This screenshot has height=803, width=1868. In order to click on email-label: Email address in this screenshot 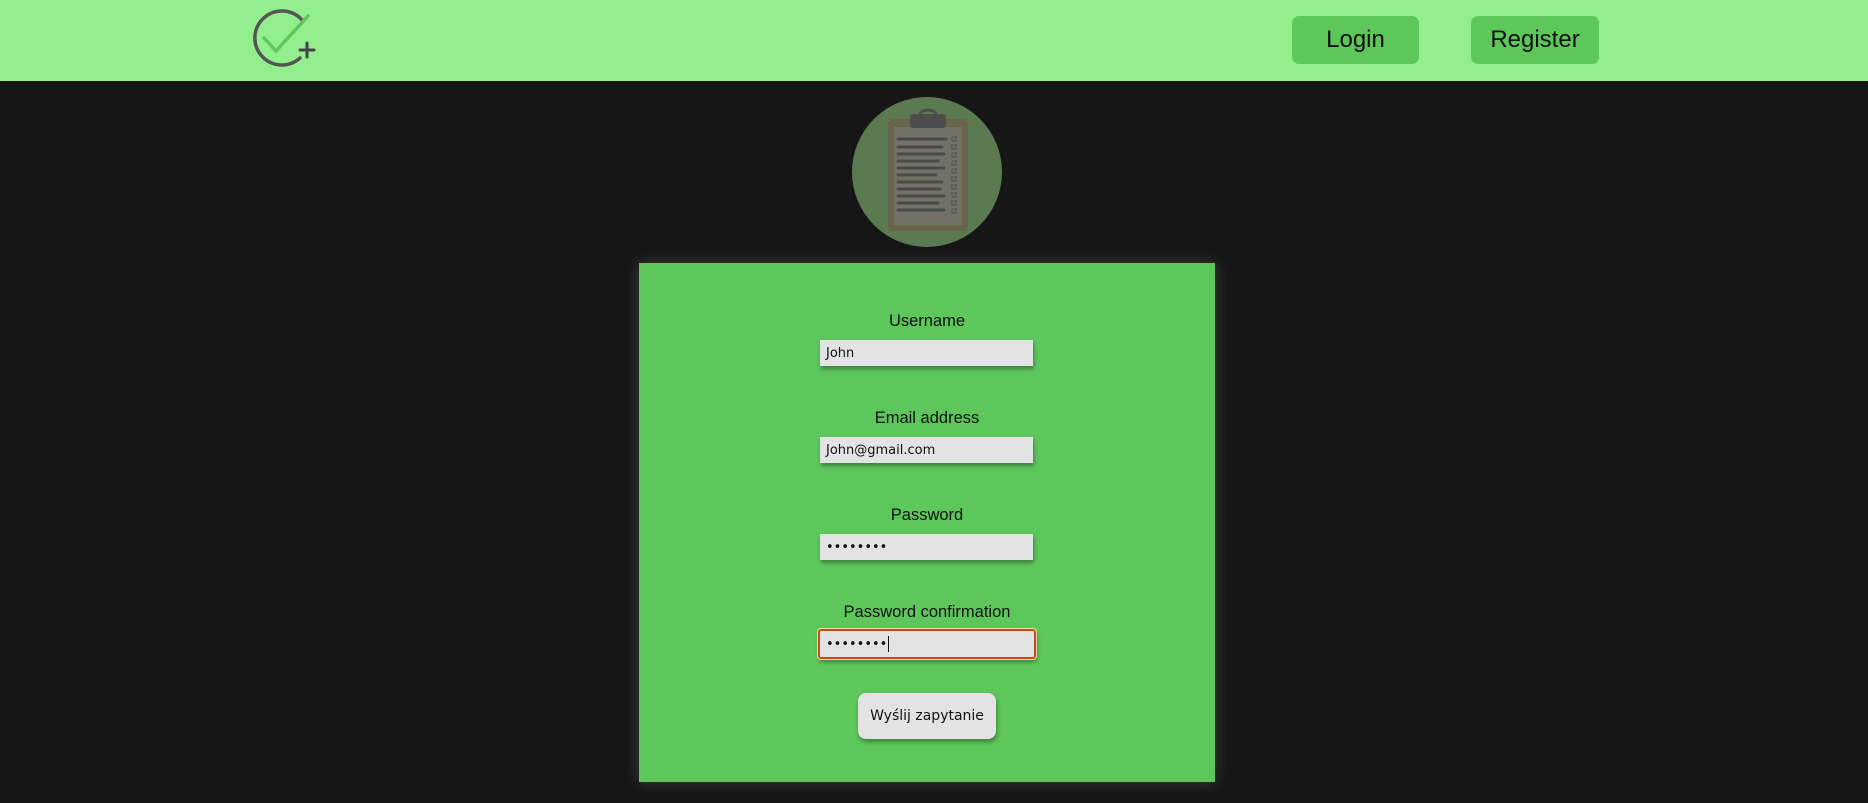, I will do `click(927, 418)`.